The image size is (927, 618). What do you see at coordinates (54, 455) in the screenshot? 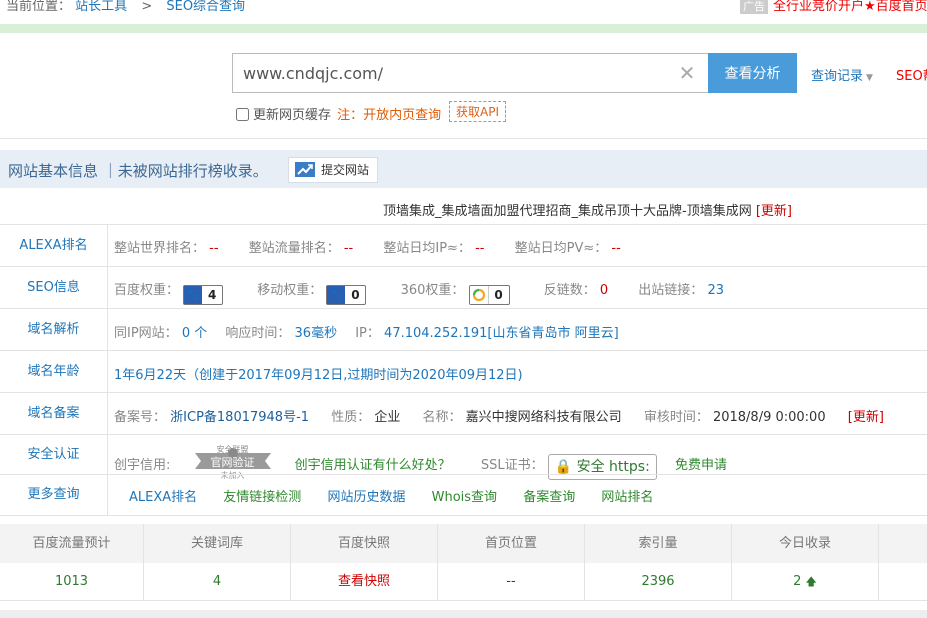
I see `security-label: 安全认证` at bounding box center [54, 455].